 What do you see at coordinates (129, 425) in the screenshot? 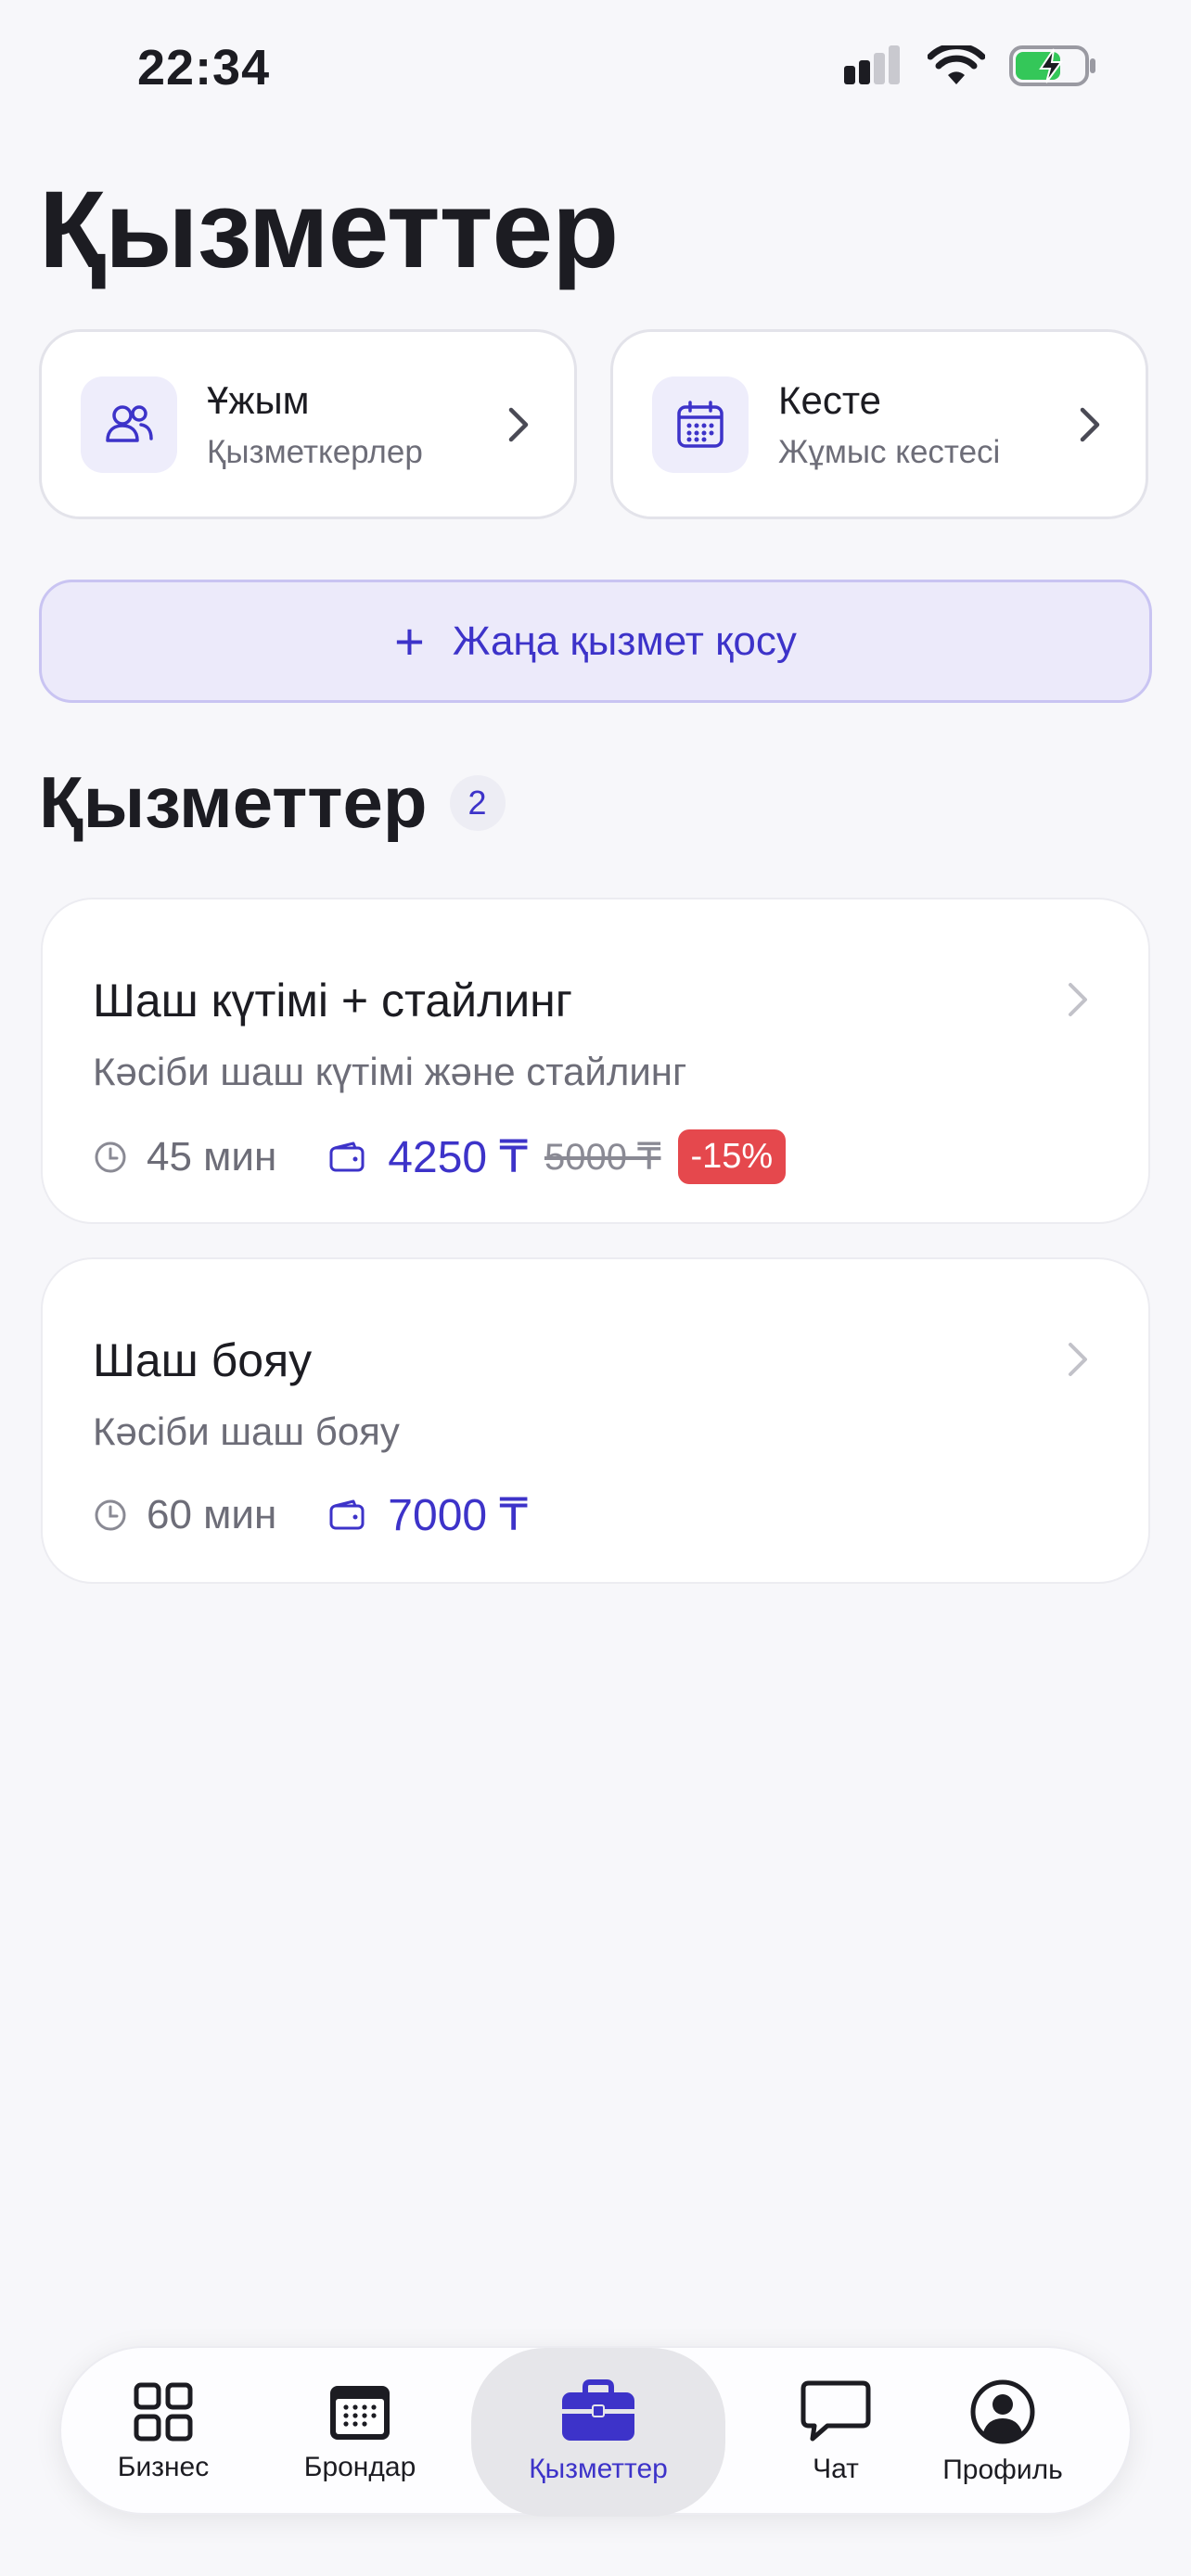
I see `team-icon` at bounding box center [129, 425].